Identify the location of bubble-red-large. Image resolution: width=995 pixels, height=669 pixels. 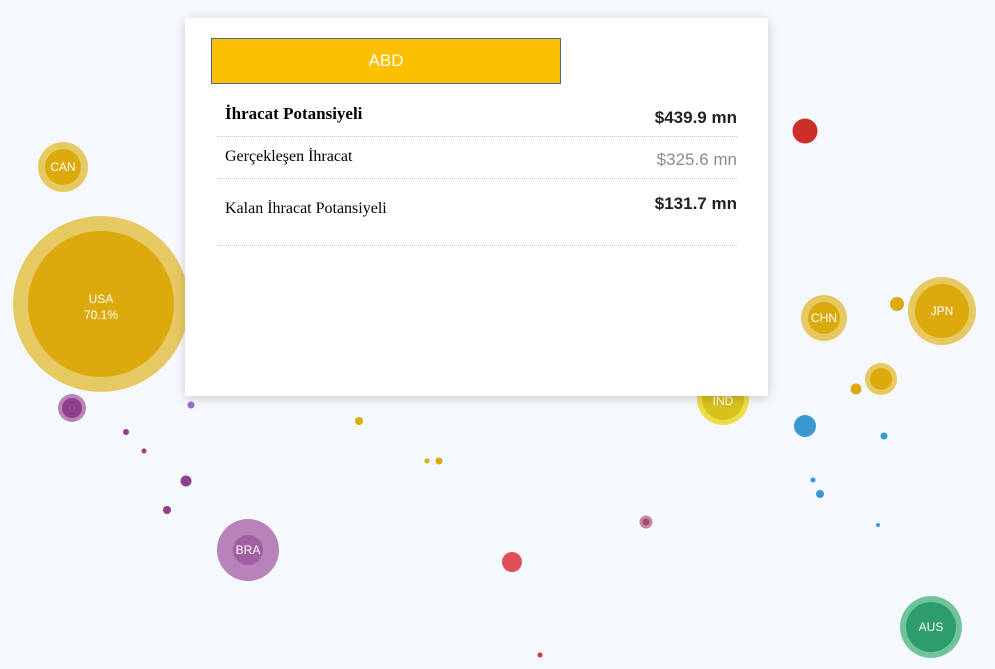
(805, 131).